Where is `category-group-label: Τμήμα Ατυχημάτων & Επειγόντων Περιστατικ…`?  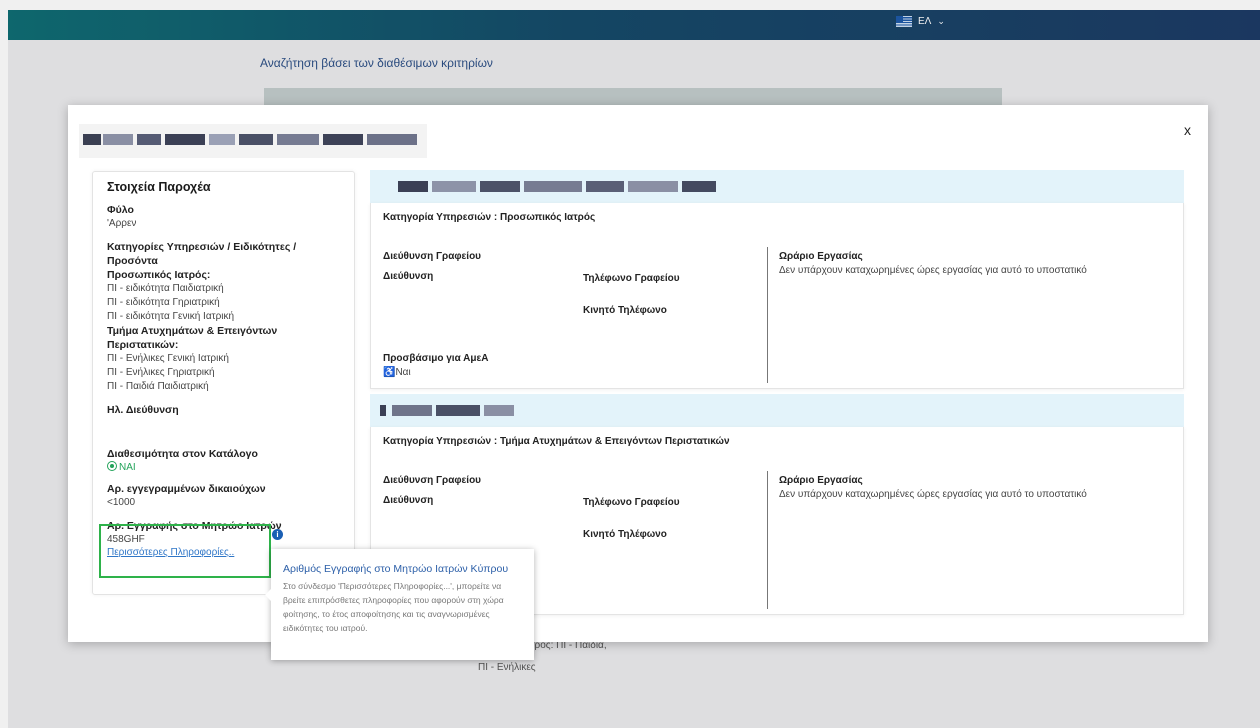
category-group-label: Τμήμα Ατυχημάτων & Επειγόντων Περιστατικ… is located at coordinates (192, 338).